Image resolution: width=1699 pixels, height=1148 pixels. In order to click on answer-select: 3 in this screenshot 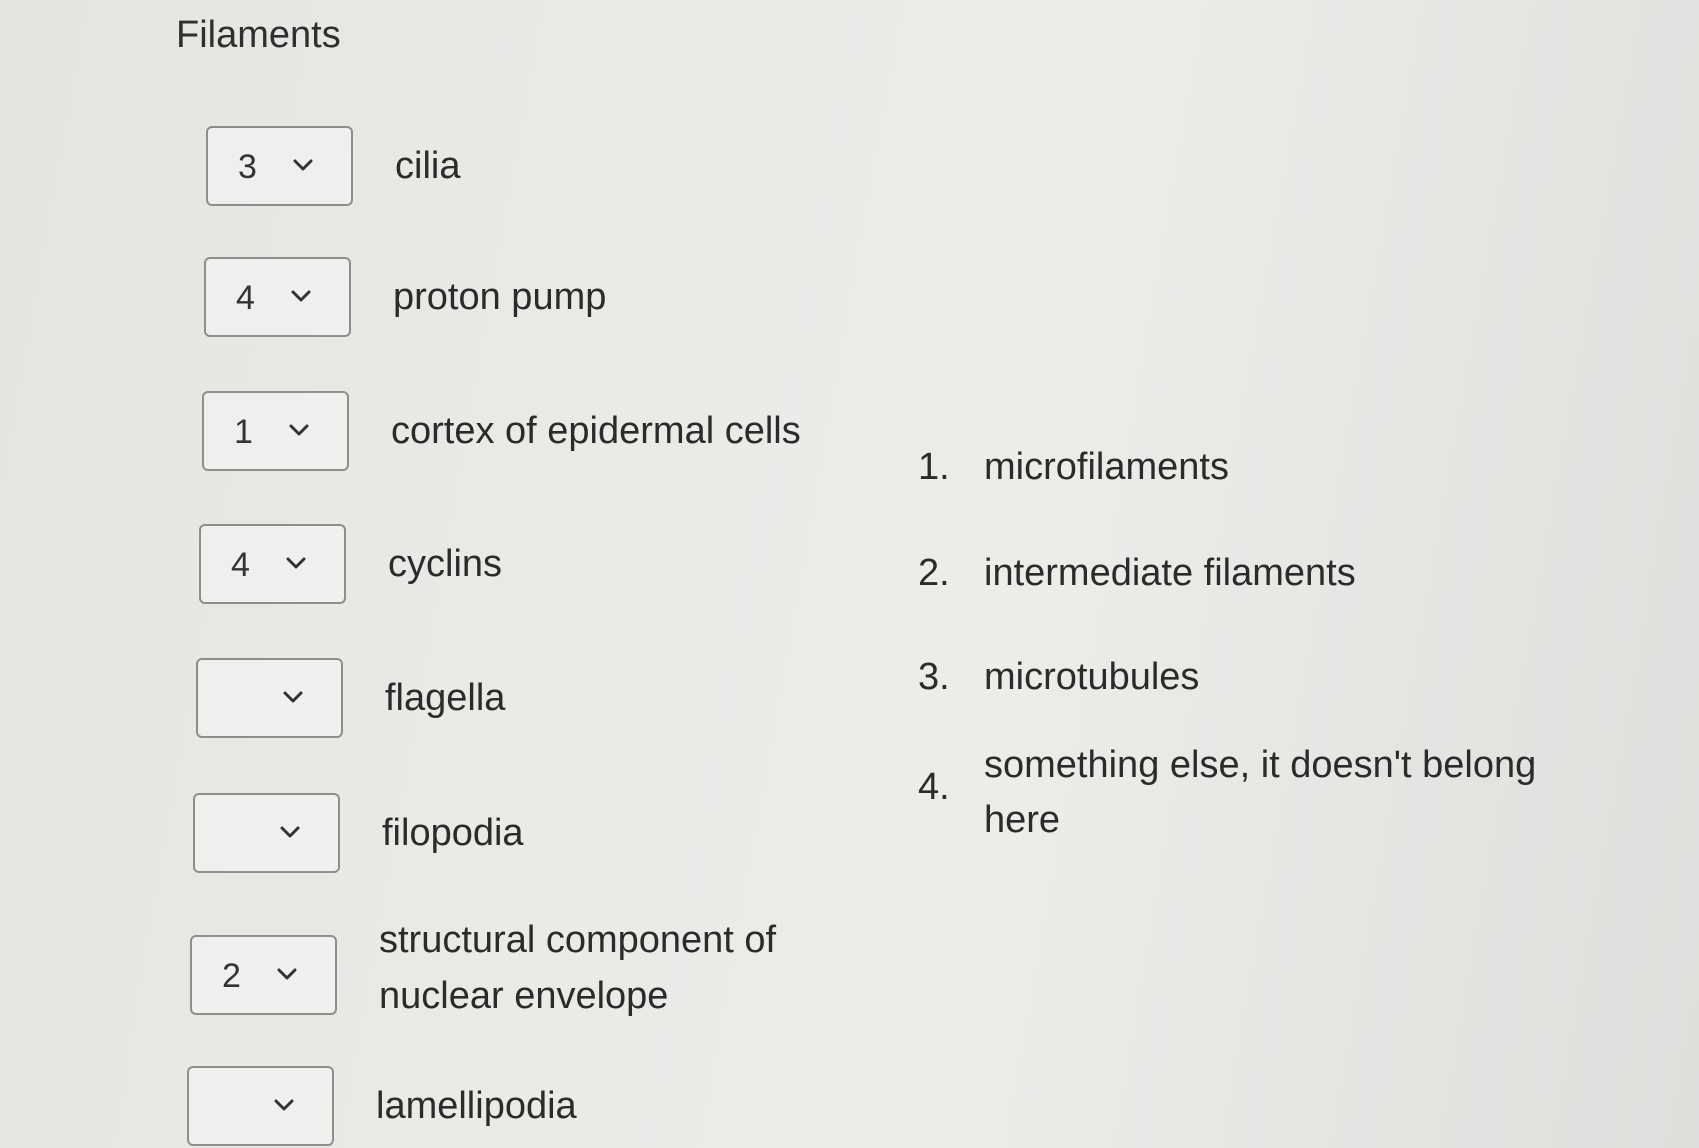, I will do `click(279, 166)`.